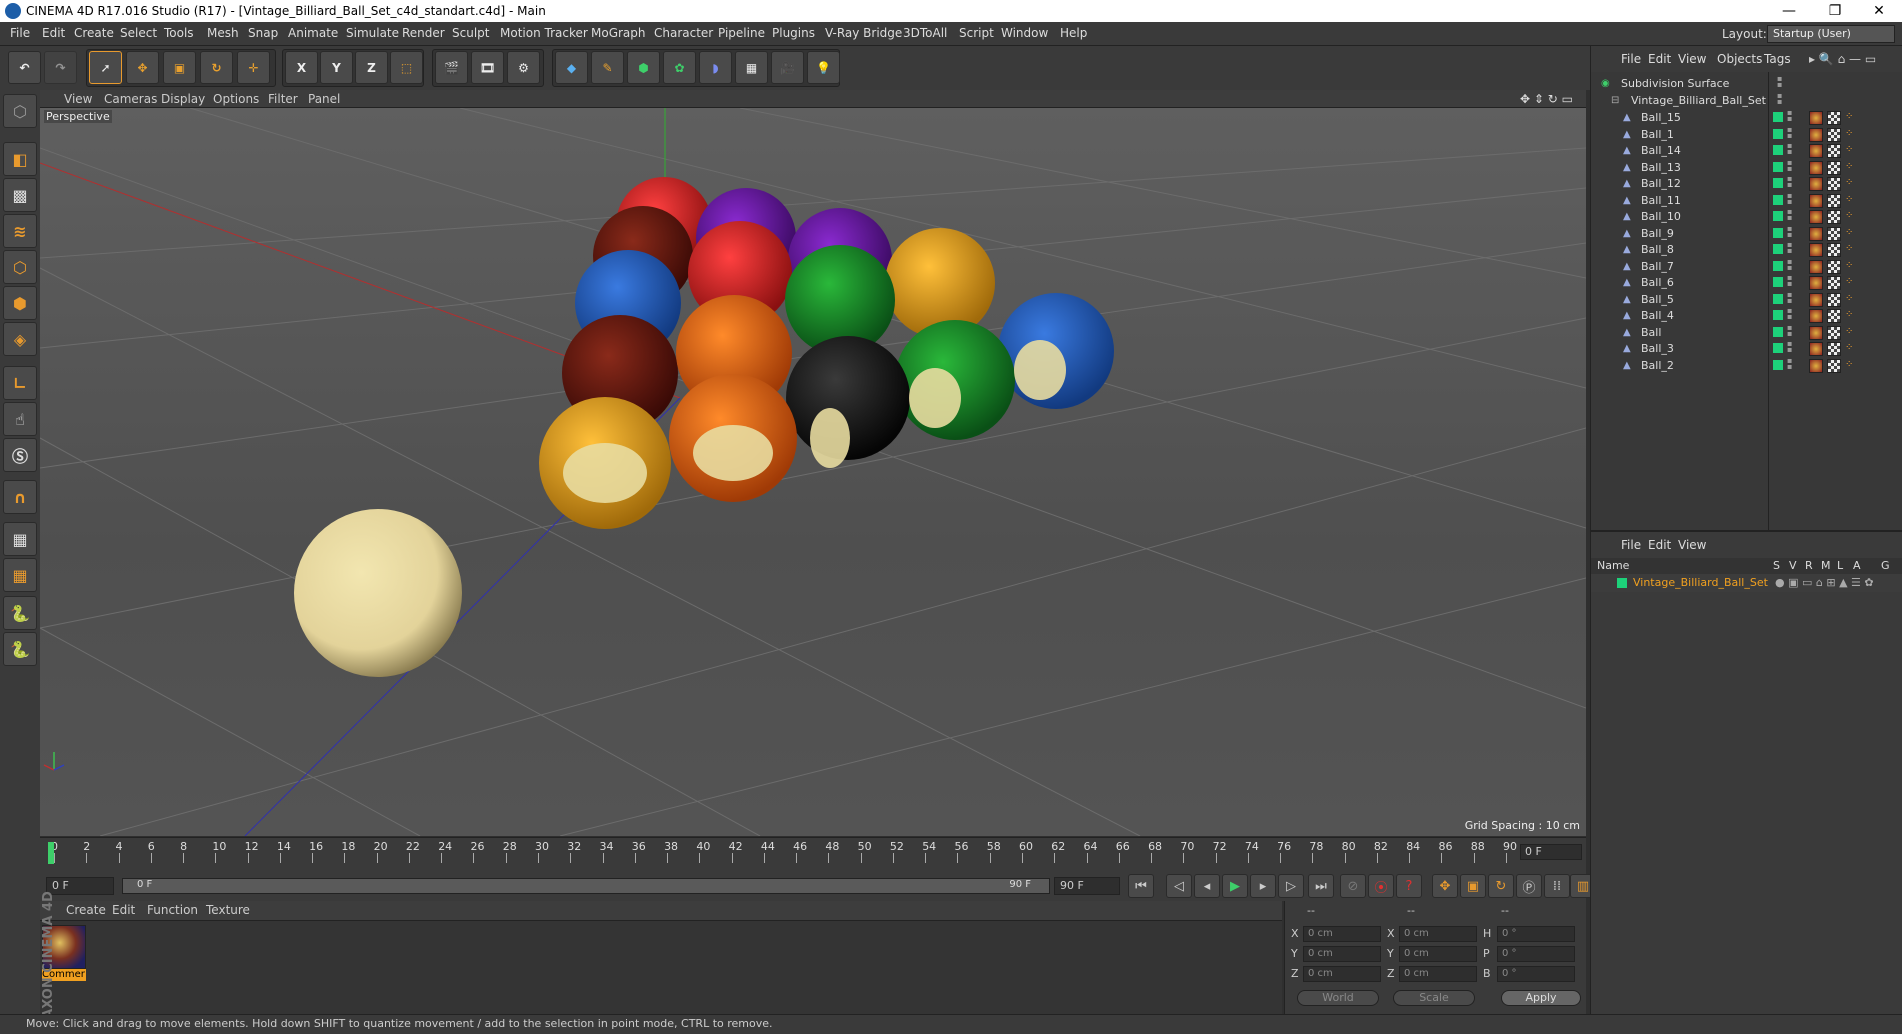 This screenshot has height=1034, width=1902. What do you see at coordinates (487, 67) in the screenshot?
I see `render-picture-viewer-icon: 🎞` at bounding box center [487, 67].